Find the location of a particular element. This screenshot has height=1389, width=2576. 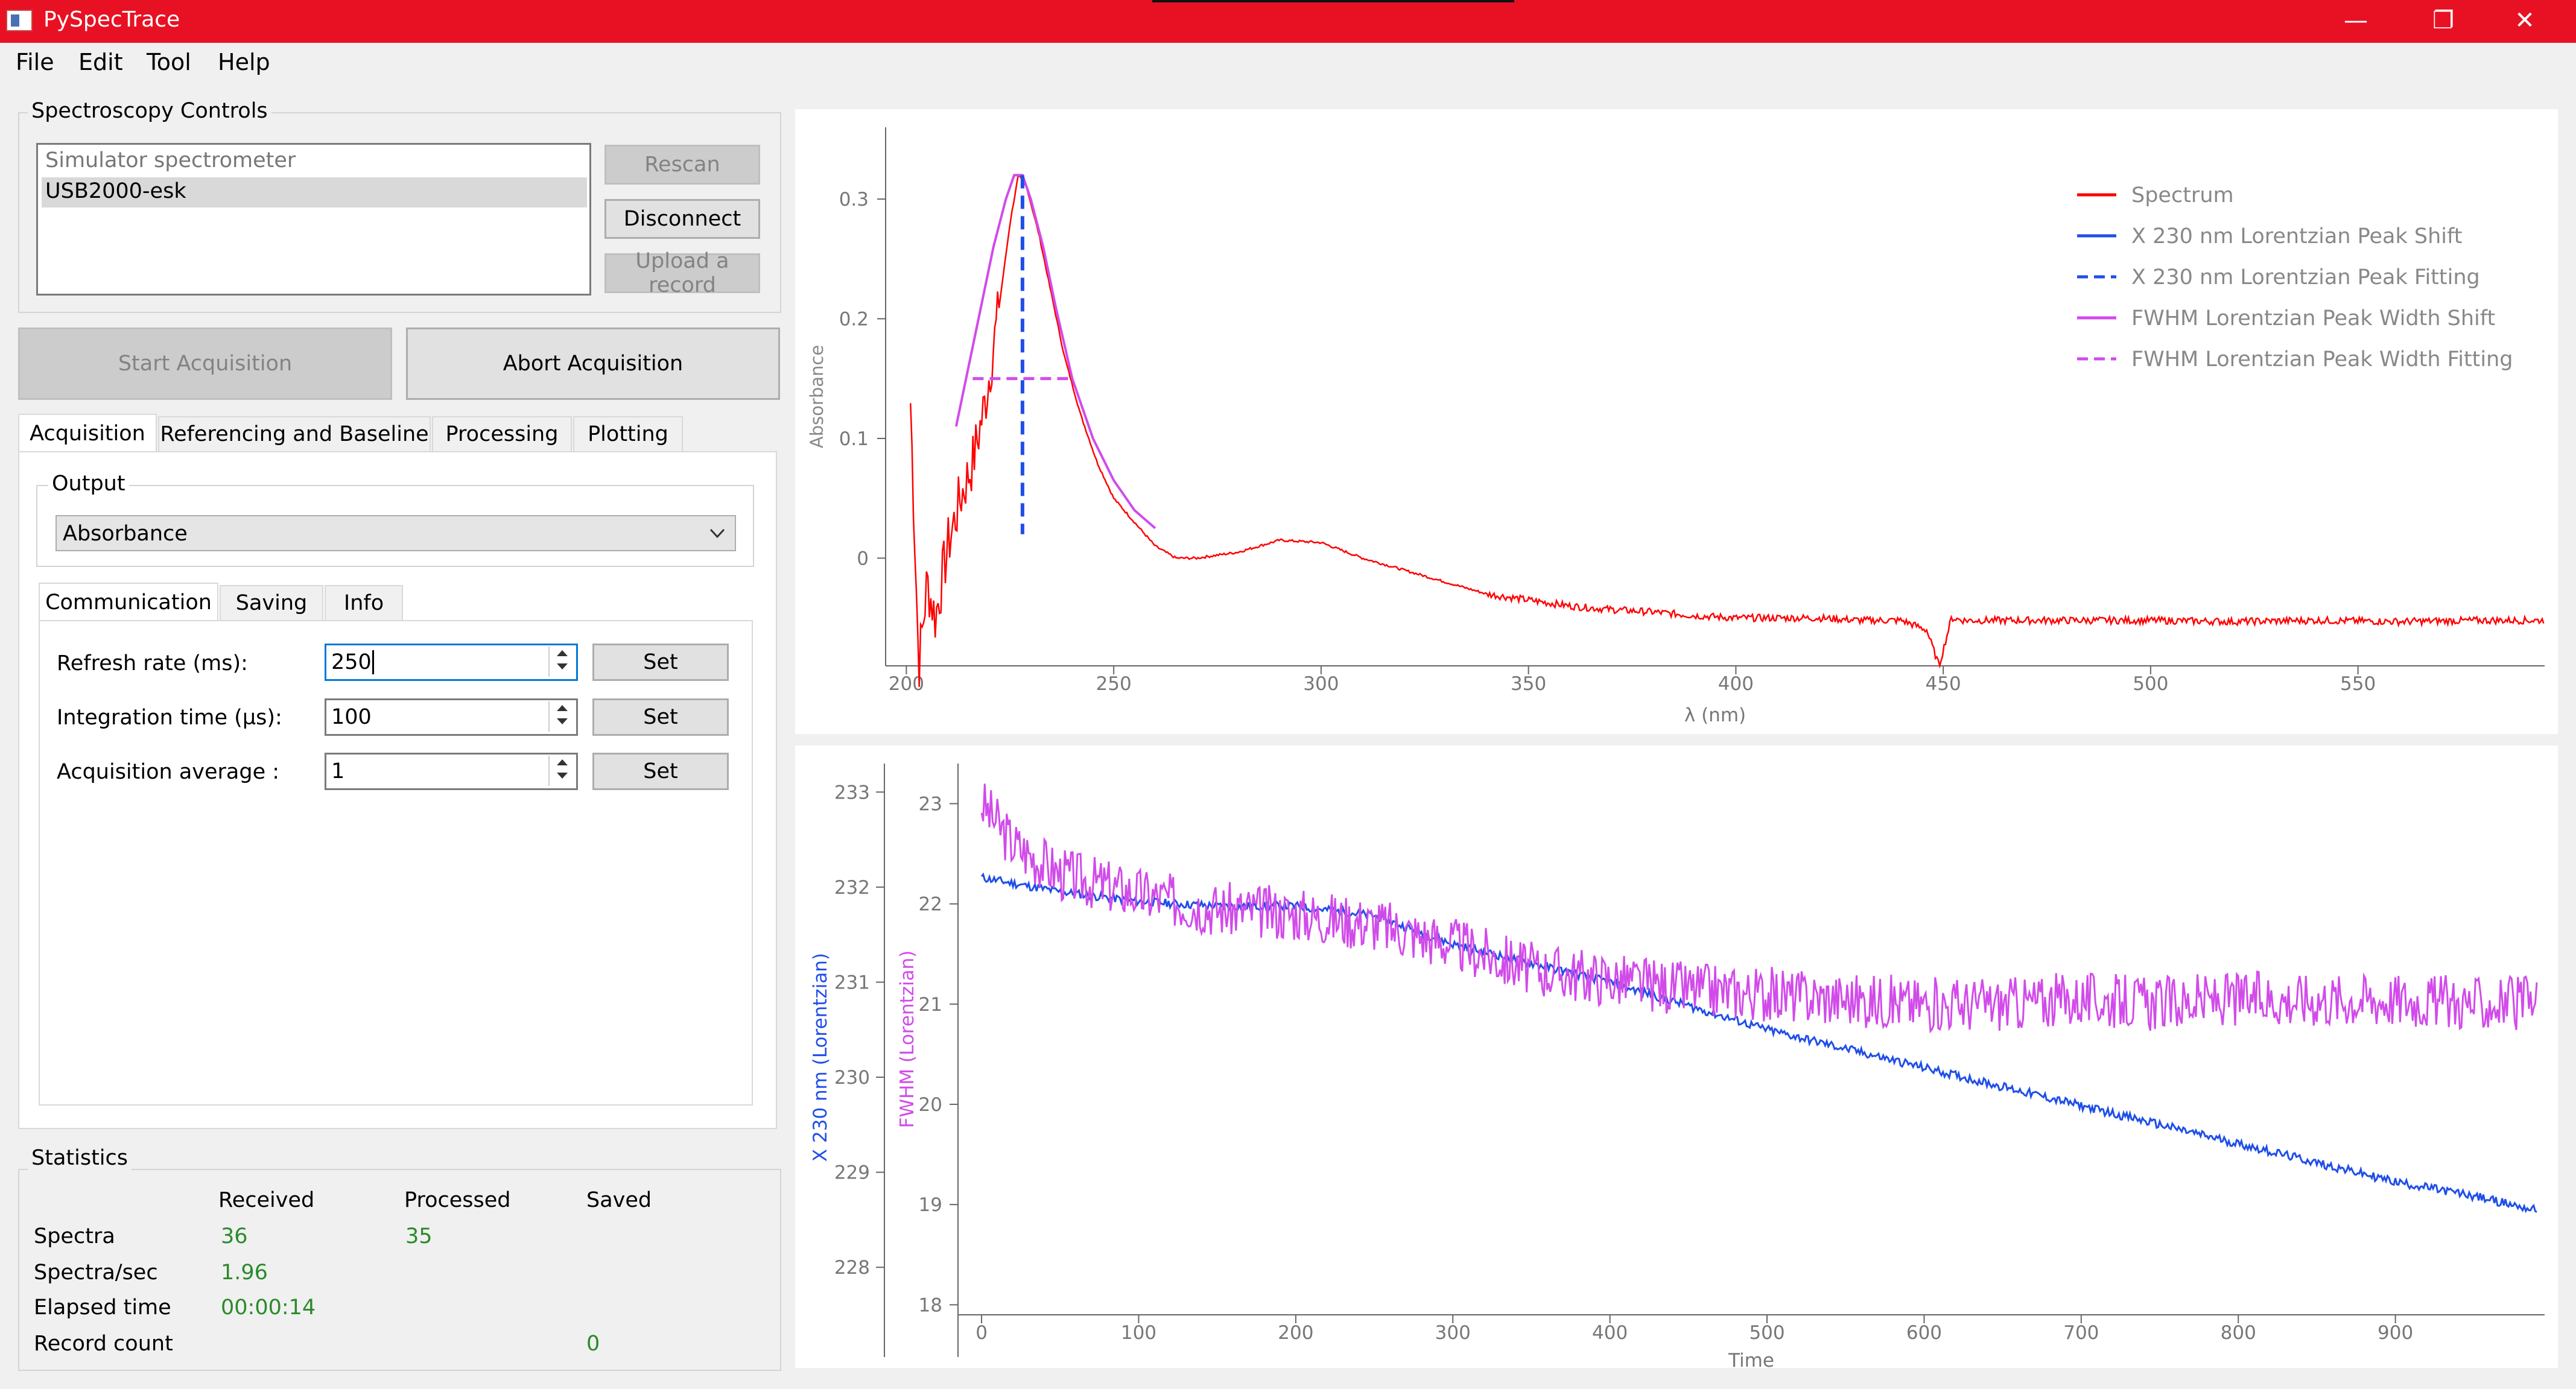

left-y-tick-label: 232 is located at coordinates (852, 888).